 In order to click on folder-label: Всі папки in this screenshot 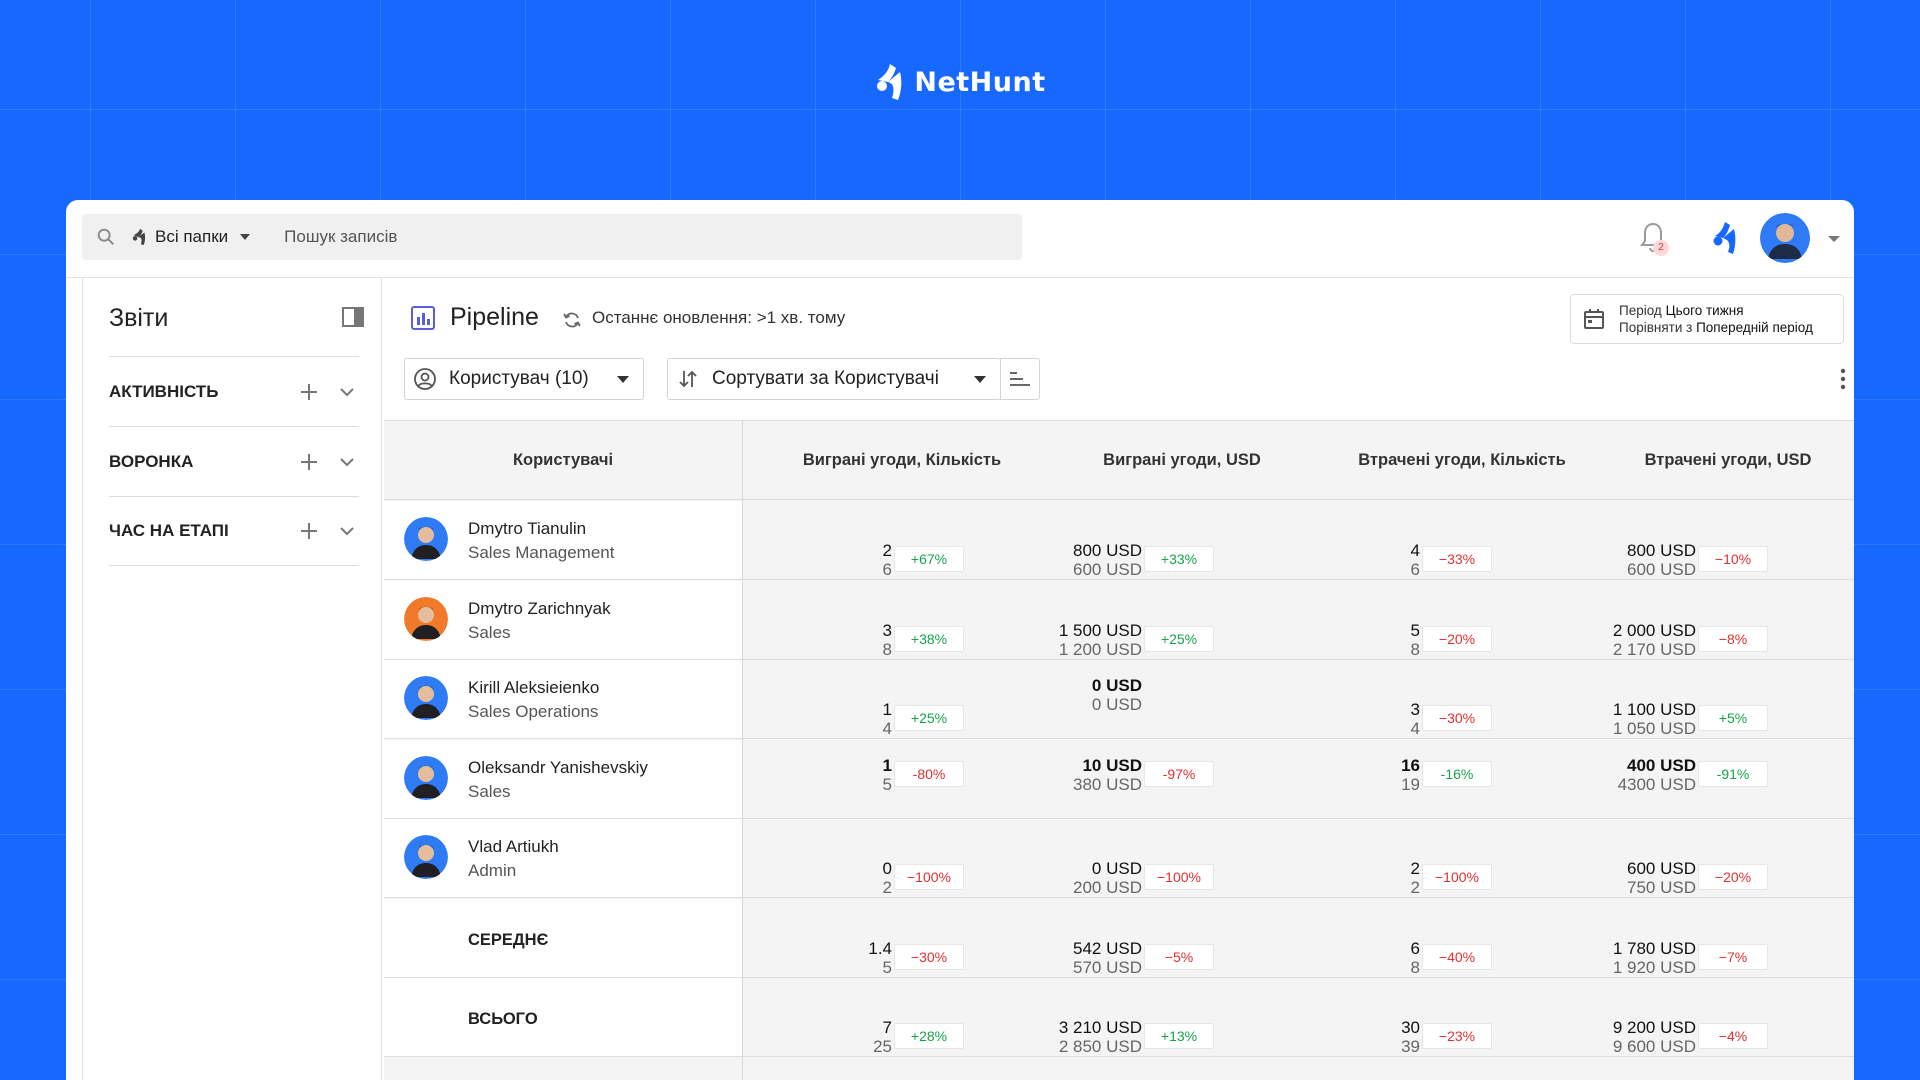, I will do `click(192, 236)`.